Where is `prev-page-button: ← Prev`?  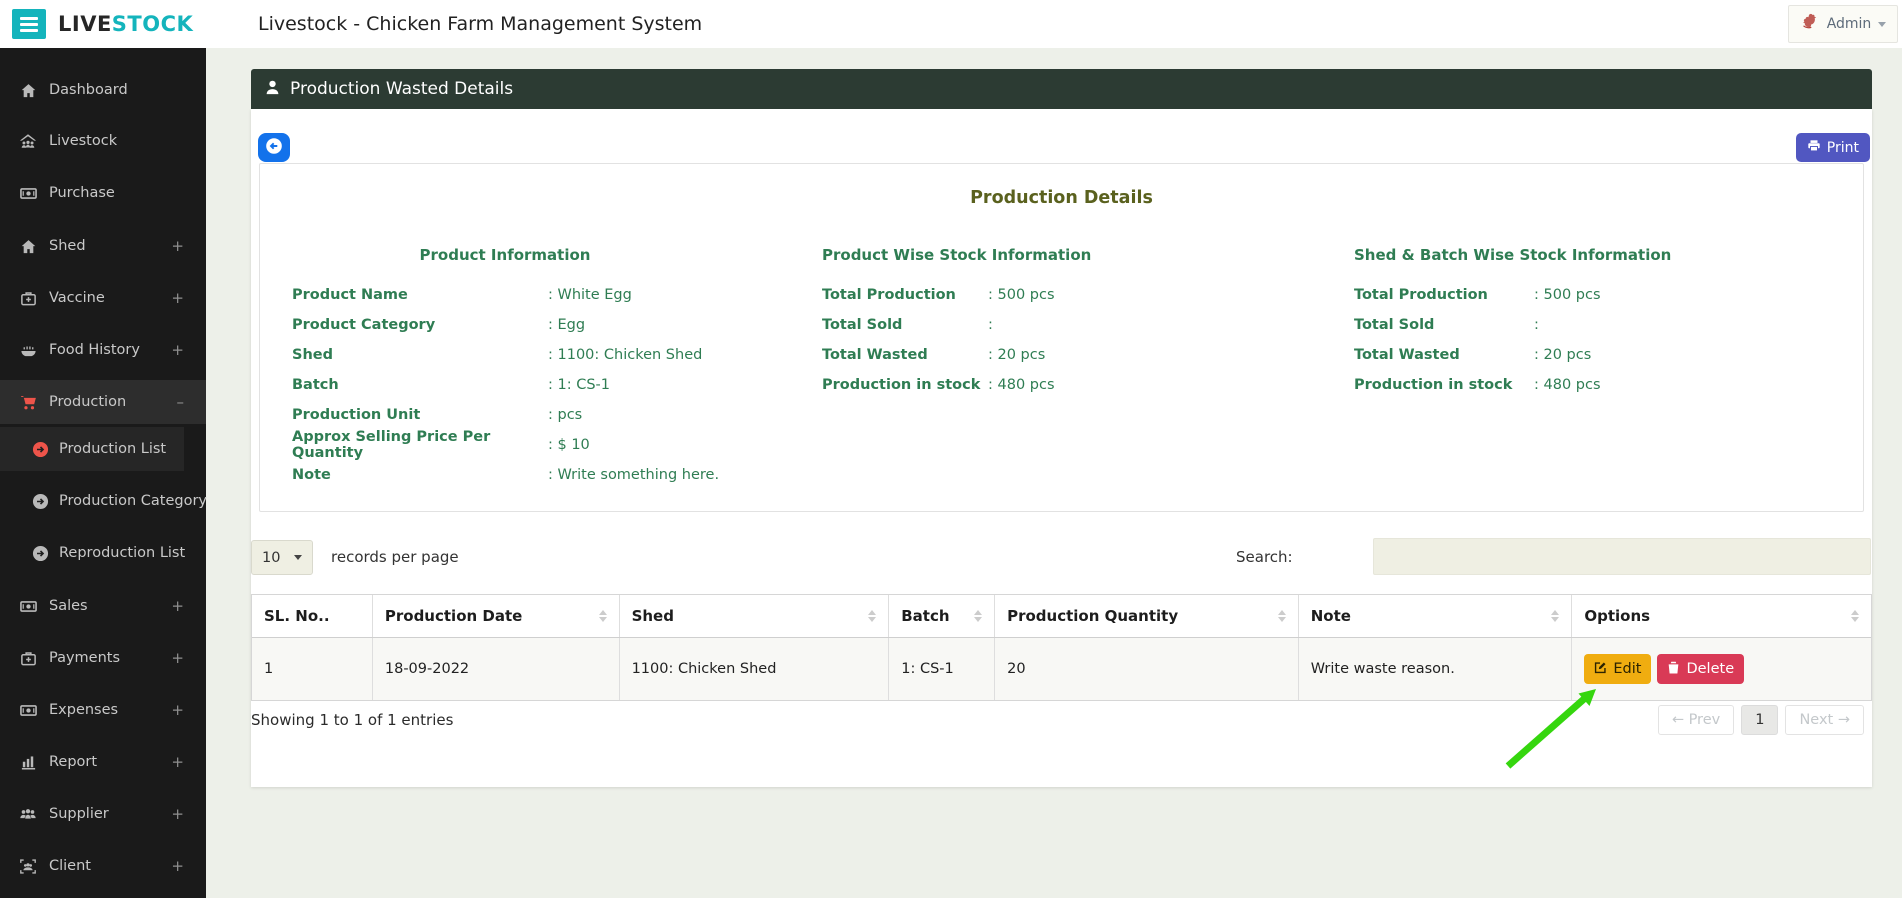
prev-page-button: ← Prev is located at coordinates (1696, 720).